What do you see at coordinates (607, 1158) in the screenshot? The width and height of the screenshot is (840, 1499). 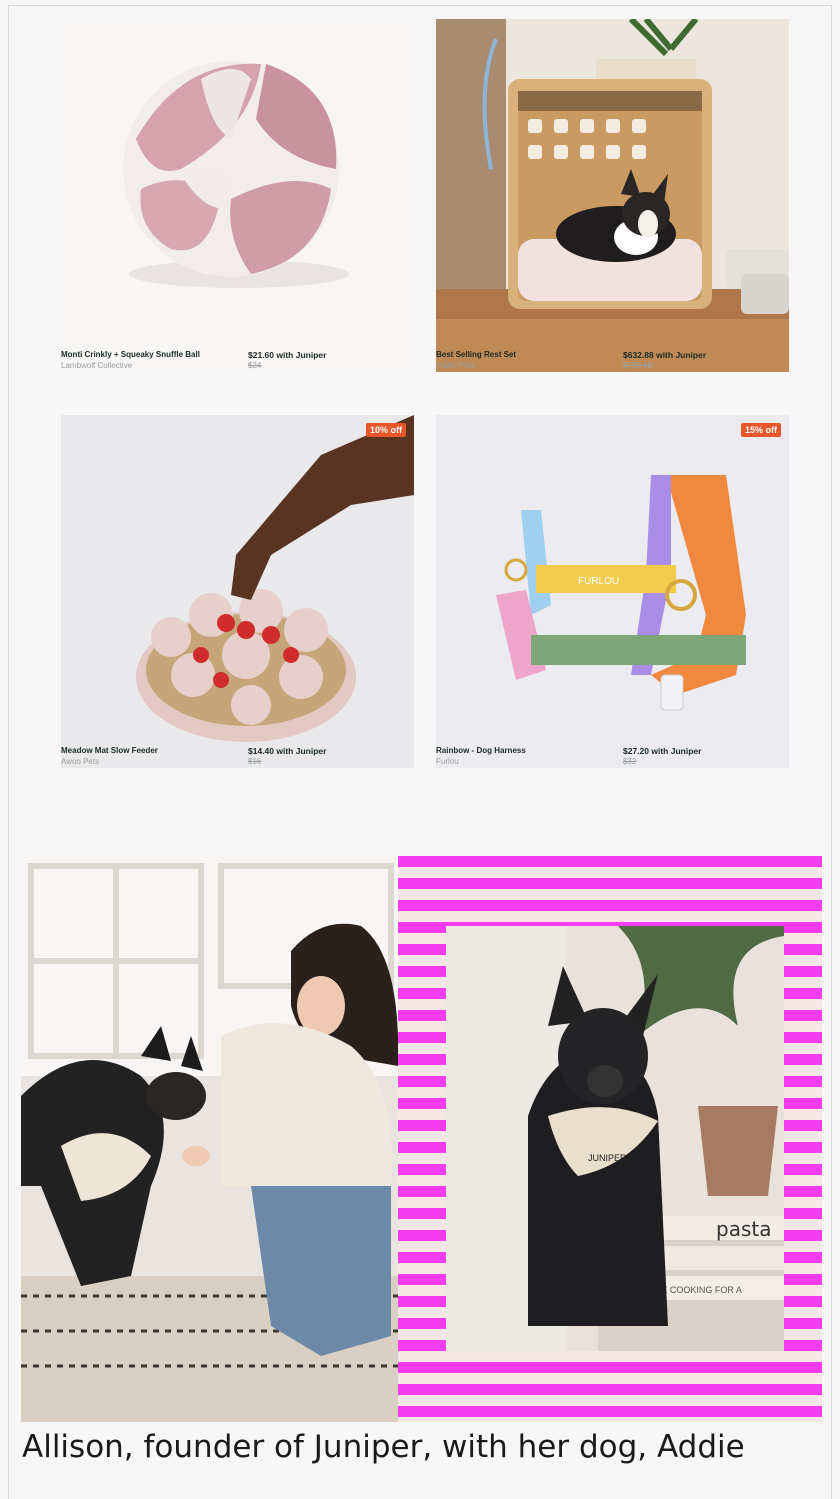 I see `bandana-text: JUNIPER` at bounding box center [607, 1158].